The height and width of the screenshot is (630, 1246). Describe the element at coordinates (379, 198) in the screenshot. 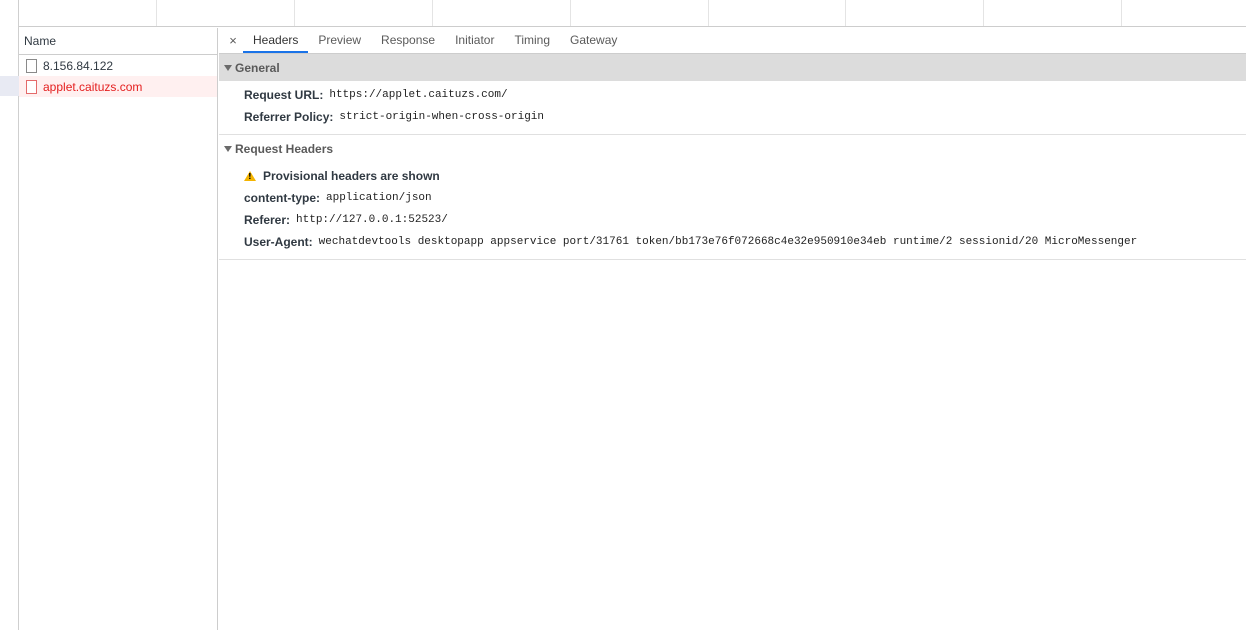

I see `header-value: application/json` at that location.